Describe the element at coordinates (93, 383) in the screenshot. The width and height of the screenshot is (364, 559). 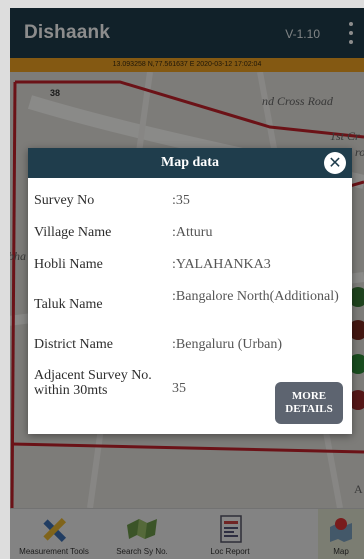
I see `adjacent-survey-label: Adjacent Survey No. within 30mts` at that location.